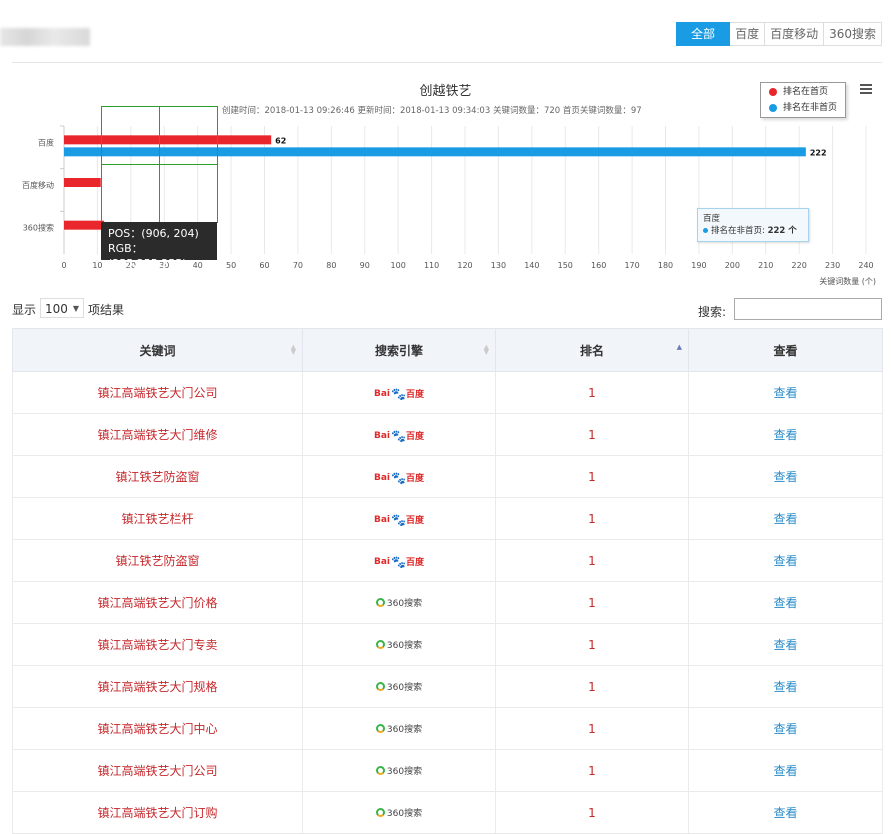 The width and height of the screenshot is (891, 834). What do you see at coordinates (24, 310) in the screenshot?
I see `show-label: 显示` at bounding box center [24, 310].